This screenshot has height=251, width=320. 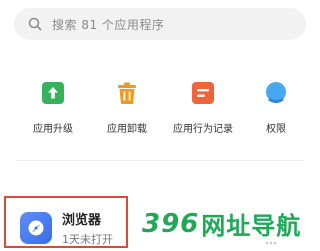 What do you see at coordinates (171, 223) in the screenshot?
I see `watermark-digits: 396` at bounding box center [171, 223].